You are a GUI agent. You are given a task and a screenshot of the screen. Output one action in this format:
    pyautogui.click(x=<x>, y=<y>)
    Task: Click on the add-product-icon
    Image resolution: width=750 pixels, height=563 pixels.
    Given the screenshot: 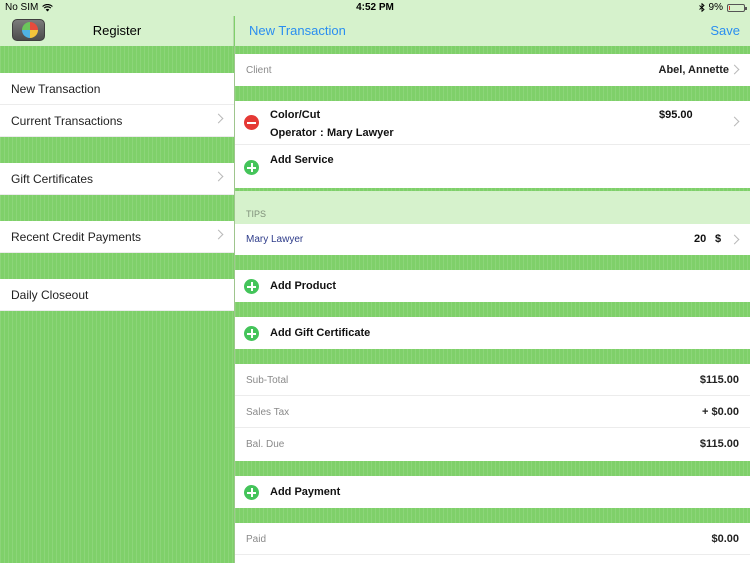 What is the action you would take?
    pyautogui.click(x=251, y=286)
    